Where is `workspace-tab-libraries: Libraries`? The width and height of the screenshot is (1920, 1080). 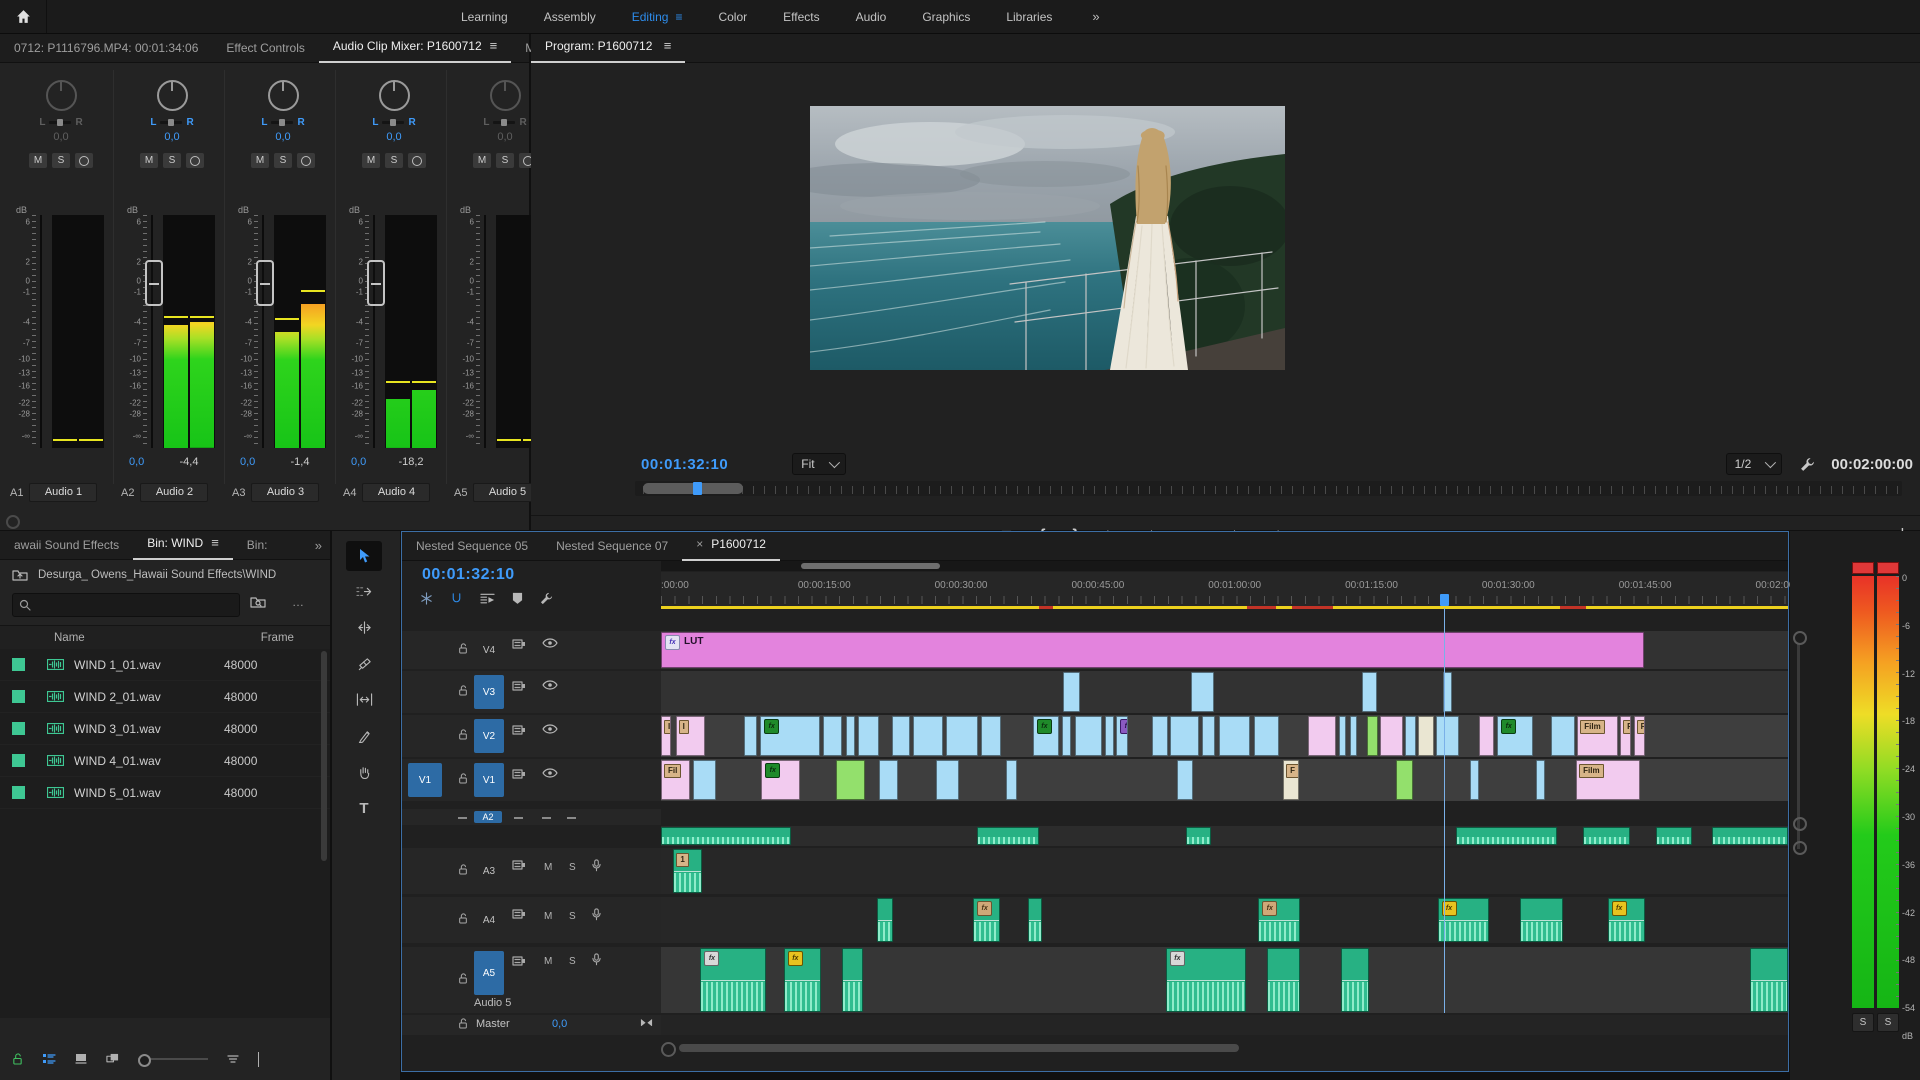
workspace-tab-libraries: Libraries is located at coordinates (1029, 17).